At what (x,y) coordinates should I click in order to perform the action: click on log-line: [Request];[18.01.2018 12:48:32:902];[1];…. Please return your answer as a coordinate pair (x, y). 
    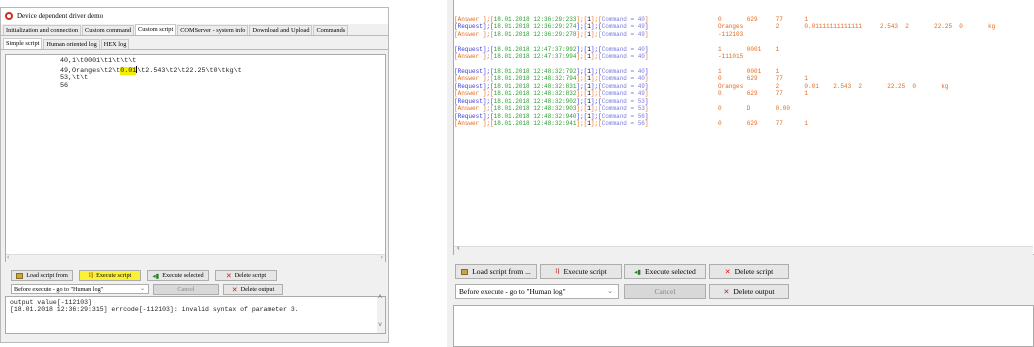
    Looking at the image, I should click on (551, 101).